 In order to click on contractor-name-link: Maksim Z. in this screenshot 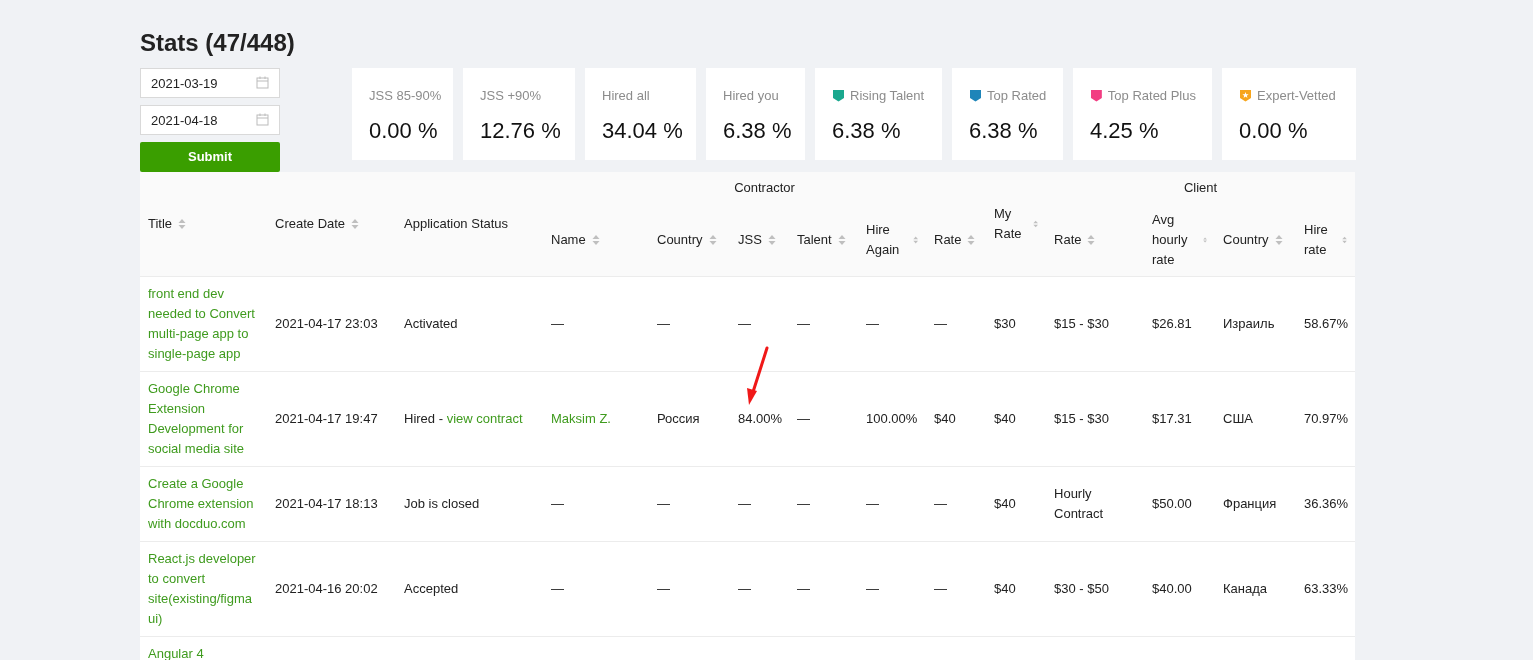, I will do `click(596, 419)`.